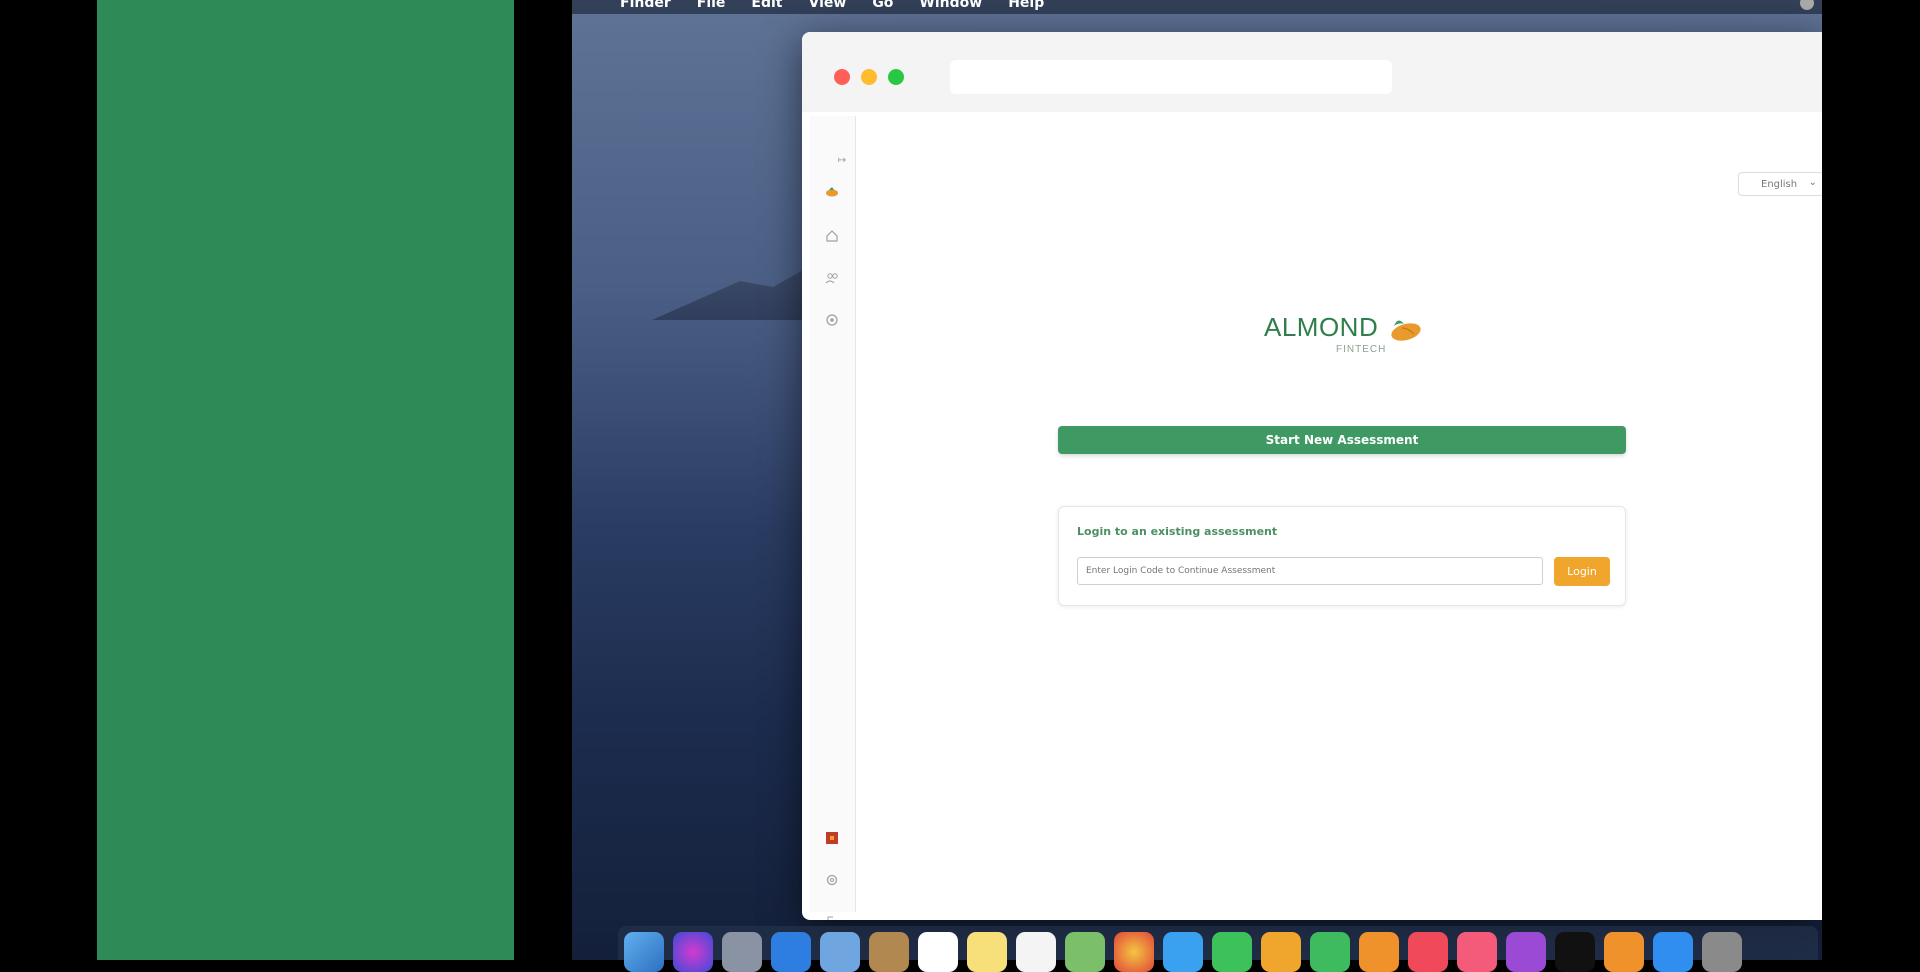 The height and width of the screenshot is (972, 1920). What do you see at coordinates (896, 77) in the screenshot?
I see `zoom-window-button` at bounding box center [896, 77].